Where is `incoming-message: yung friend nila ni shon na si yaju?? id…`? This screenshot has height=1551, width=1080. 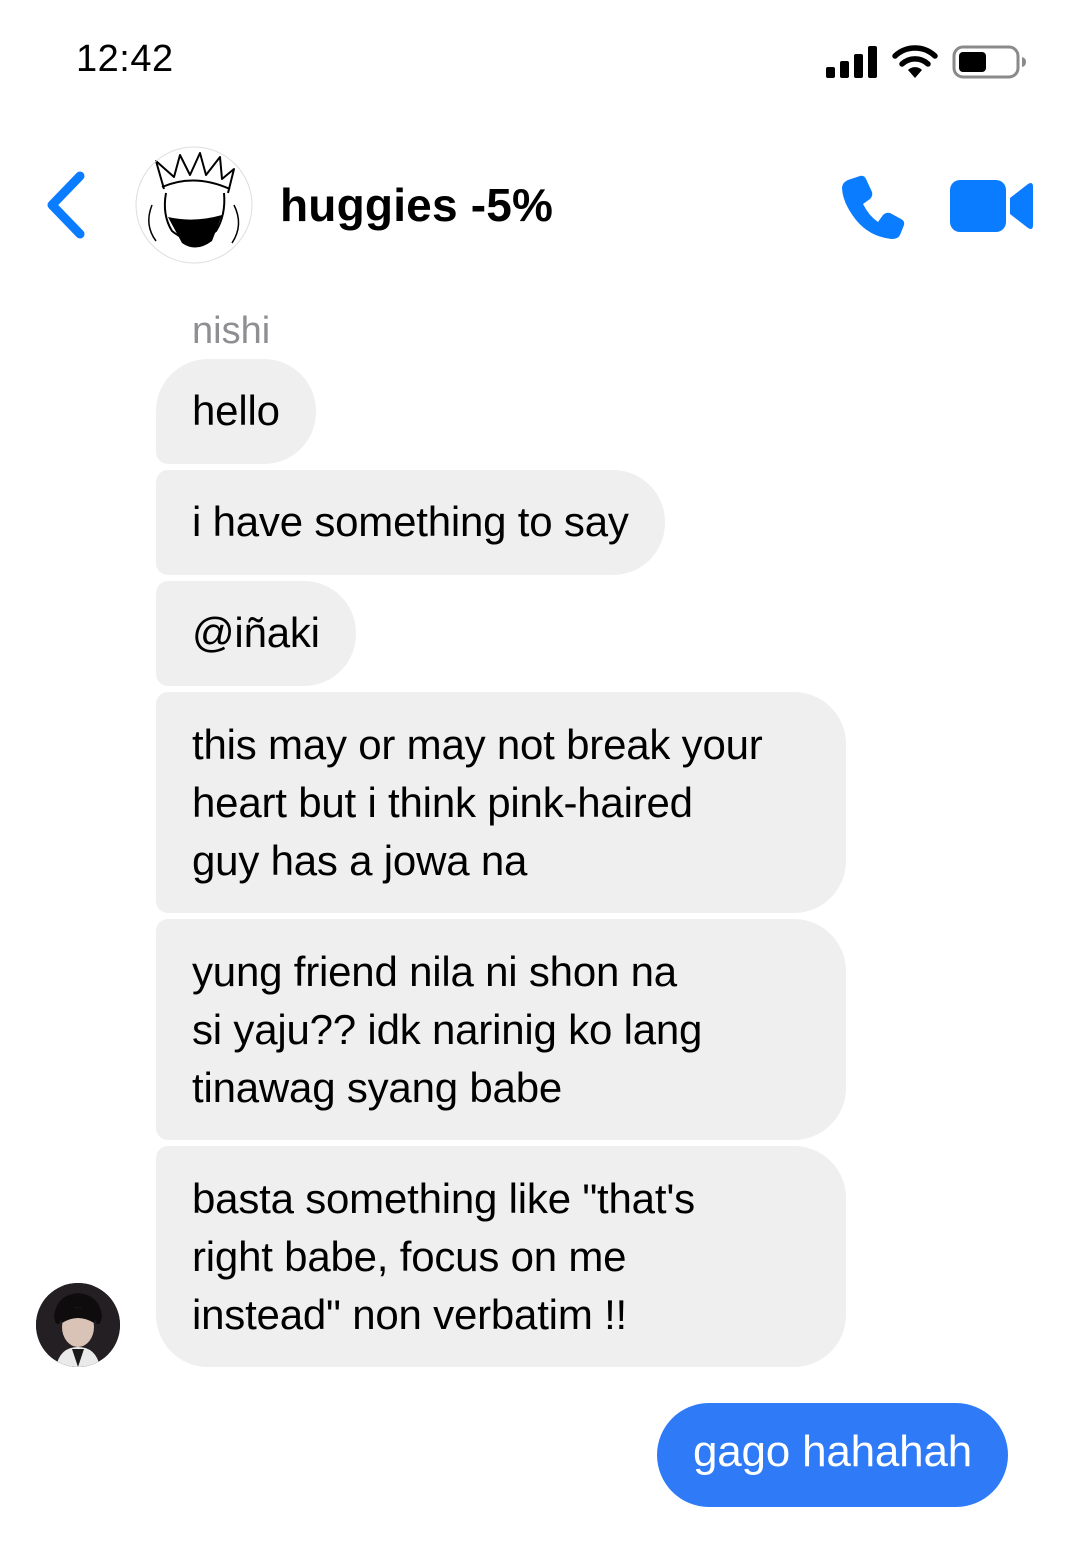 incoming-message: yung friend nila ni shon na si yaju?? id… is located at coordinates (501, 1029).